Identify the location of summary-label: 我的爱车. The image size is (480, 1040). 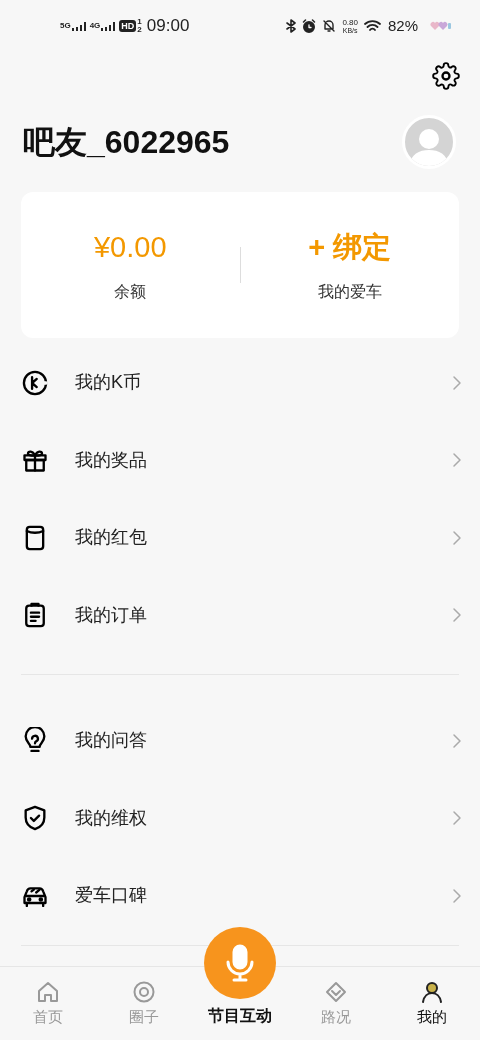
(349, 291).